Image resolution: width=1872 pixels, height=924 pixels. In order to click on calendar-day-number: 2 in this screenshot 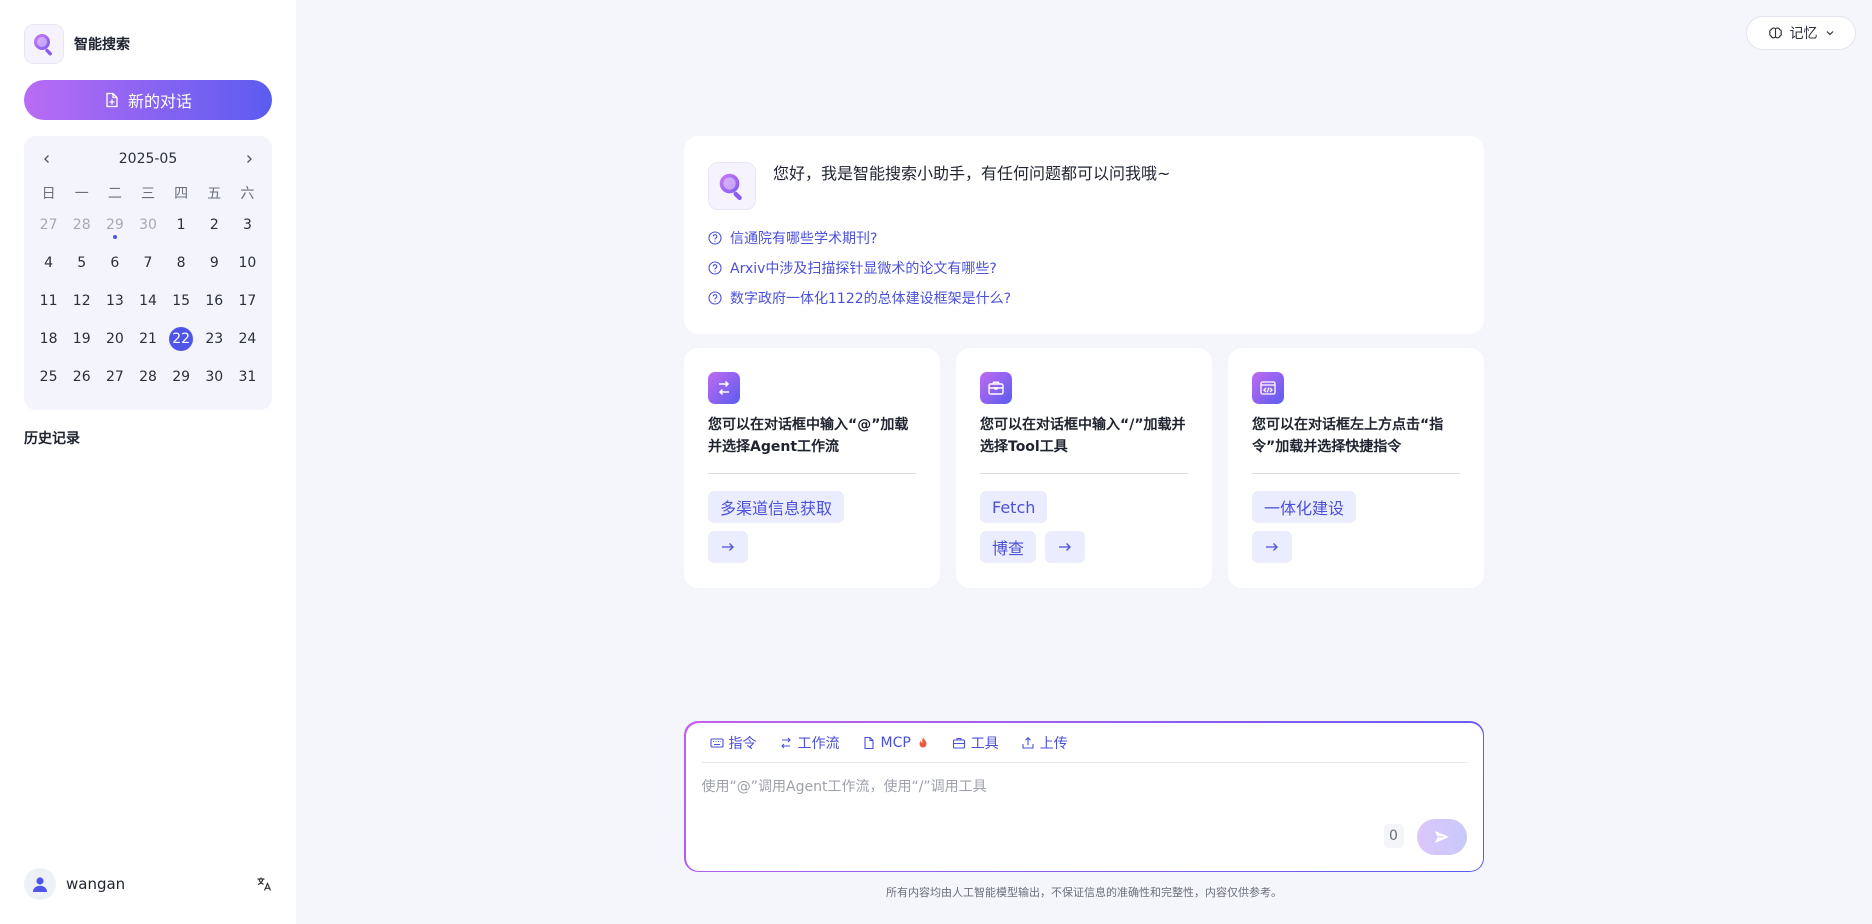, I will do `click(214, 225)`.